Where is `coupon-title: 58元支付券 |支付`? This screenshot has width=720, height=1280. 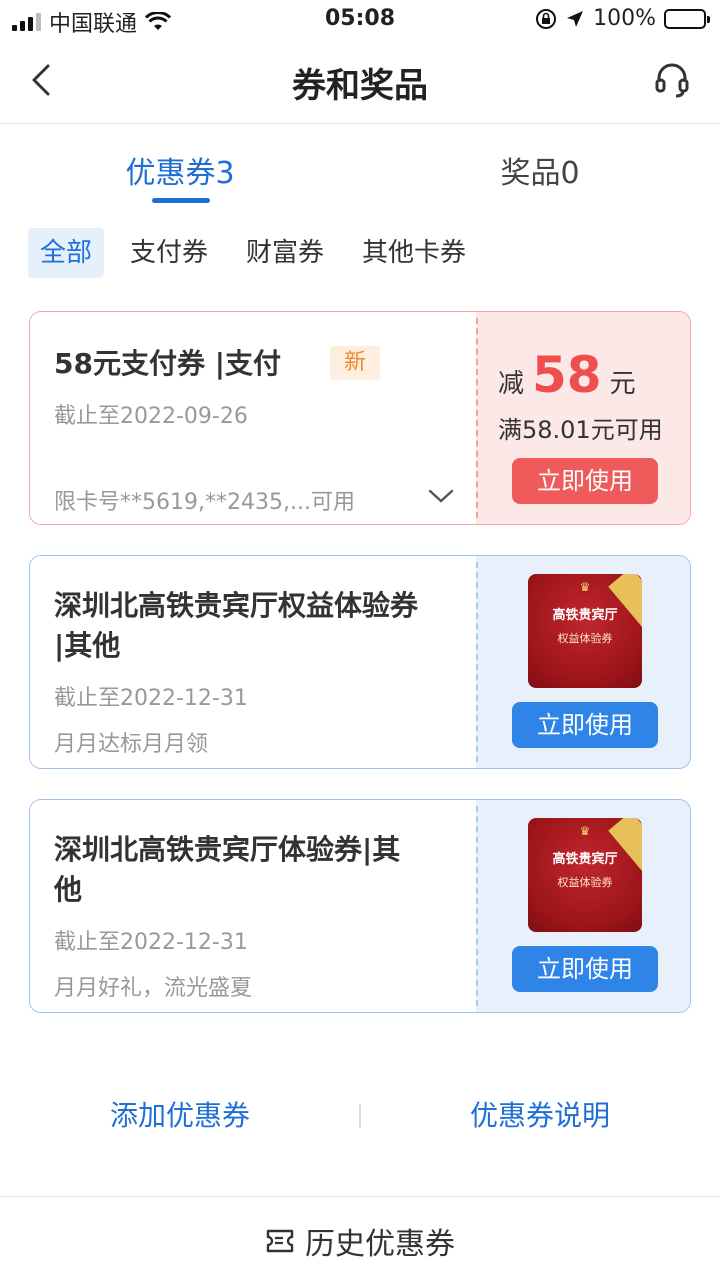
coupon-title: 58元支付券 |支付 is located at coordinates (167, 363).